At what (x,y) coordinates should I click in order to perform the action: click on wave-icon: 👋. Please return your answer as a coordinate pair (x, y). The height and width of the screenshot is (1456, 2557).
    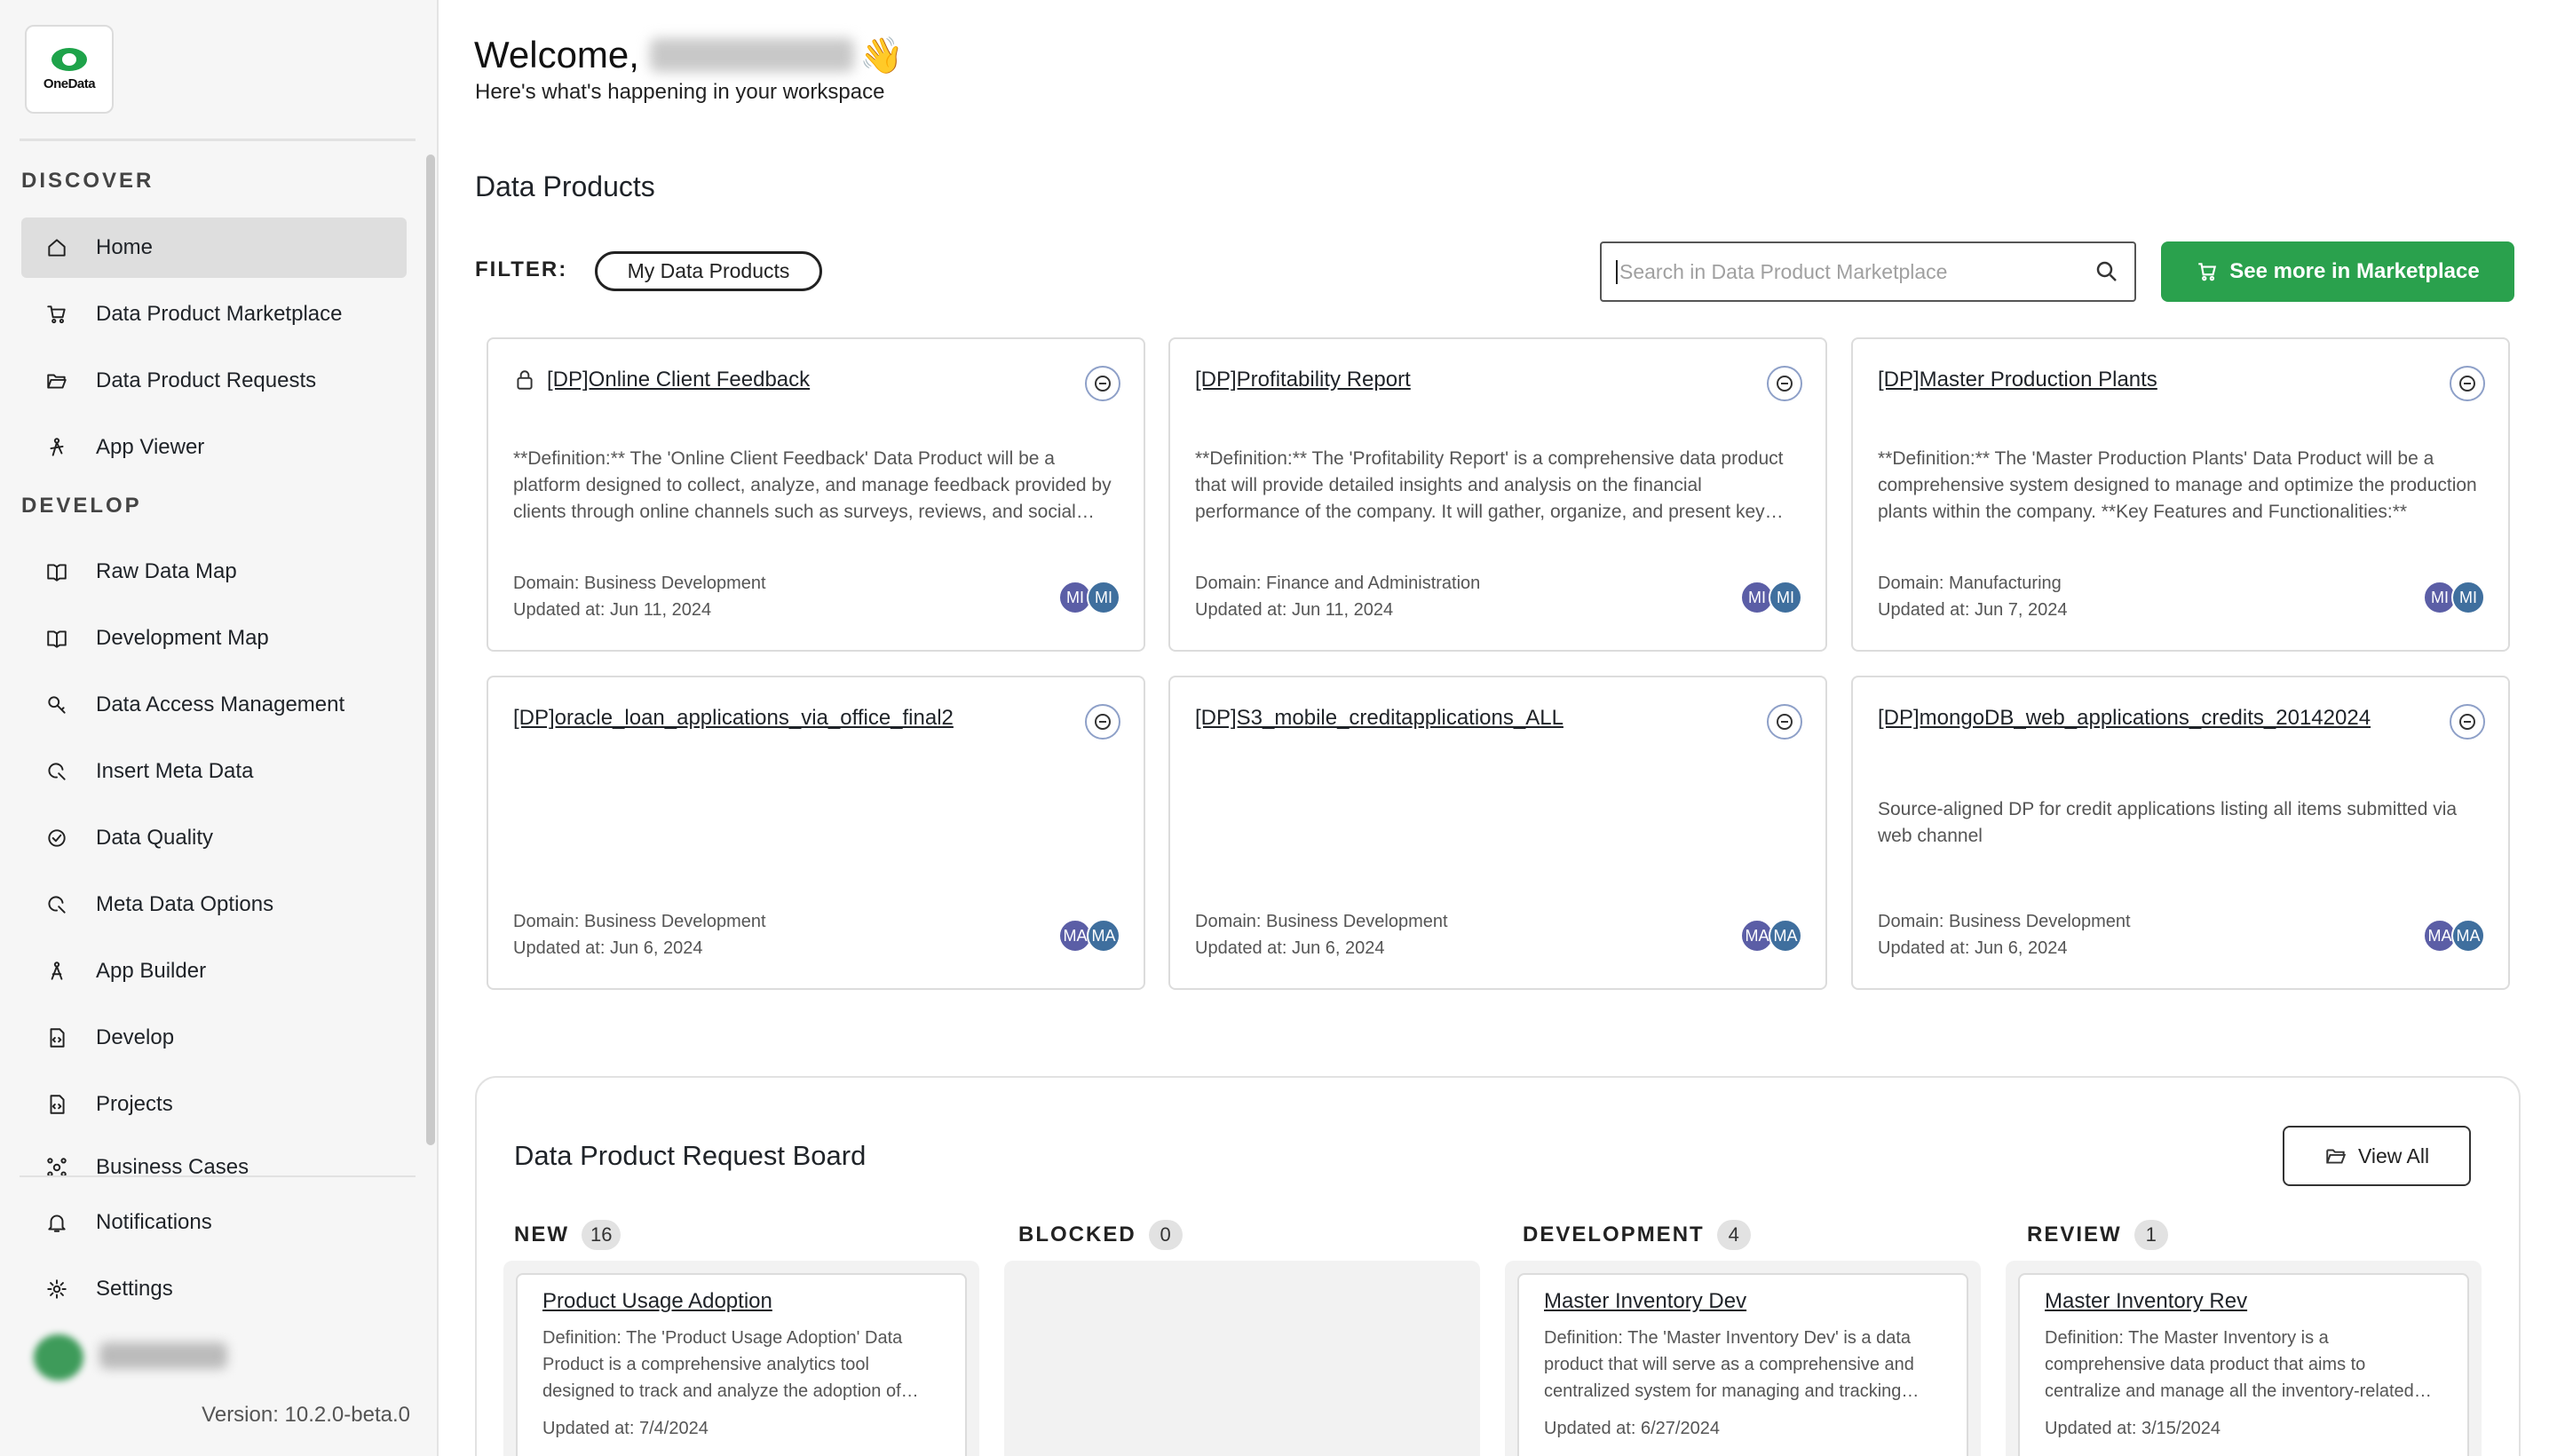
    Looking at the image, I should click on (881, 55).